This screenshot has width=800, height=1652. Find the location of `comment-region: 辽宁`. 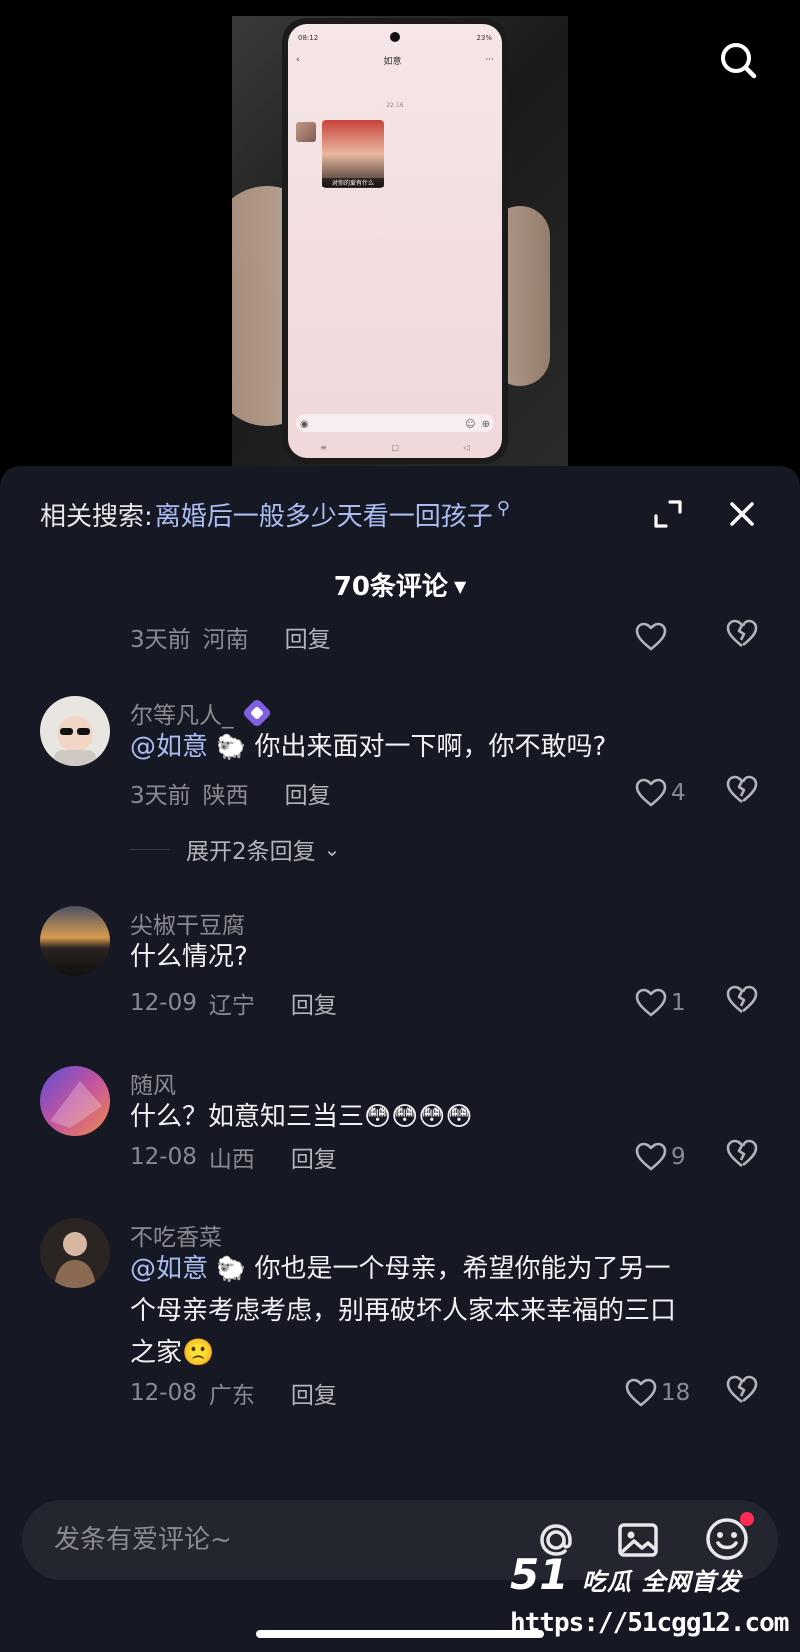

comment-region: 辽宁 is located at coordinates (231, 1006).